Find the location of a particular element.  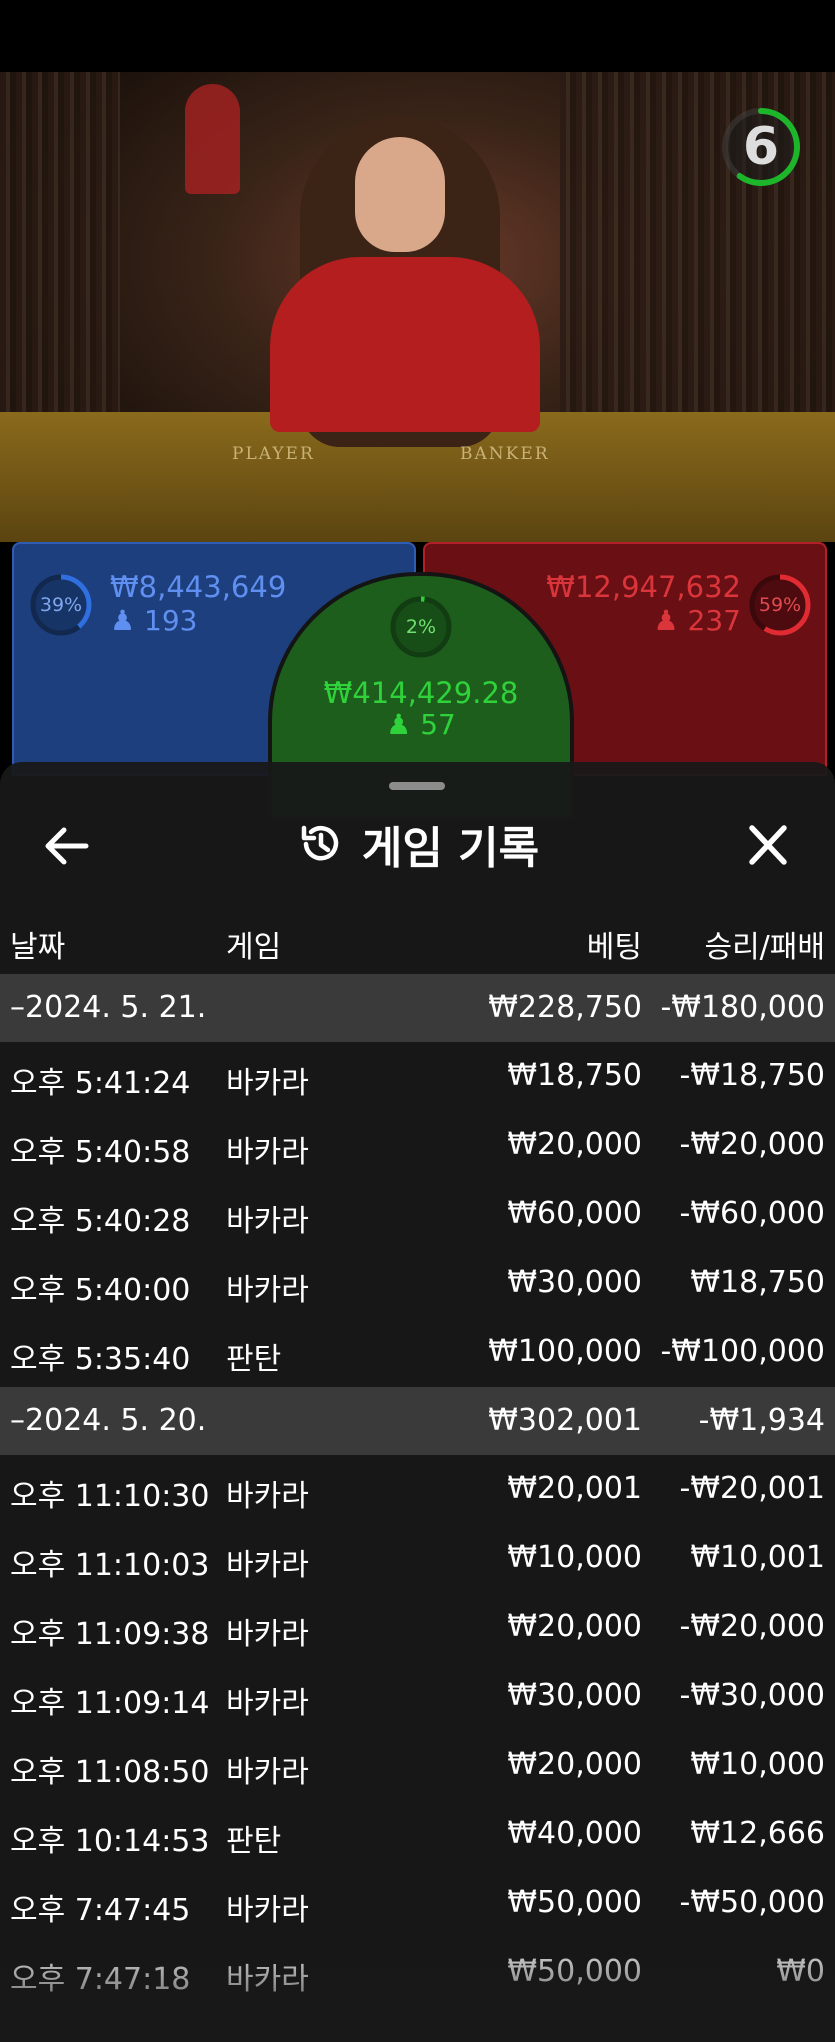

group-bet-total: ₩302,001 is located at coordinates (565, 1420).